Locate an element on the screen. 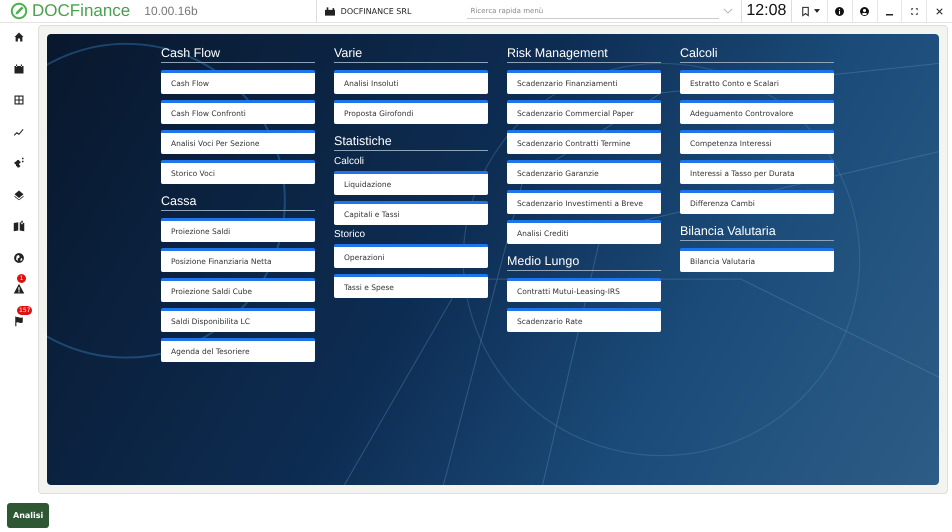 The image size is (952, 532). bookmark-icon is located at coordinates (805, 11).